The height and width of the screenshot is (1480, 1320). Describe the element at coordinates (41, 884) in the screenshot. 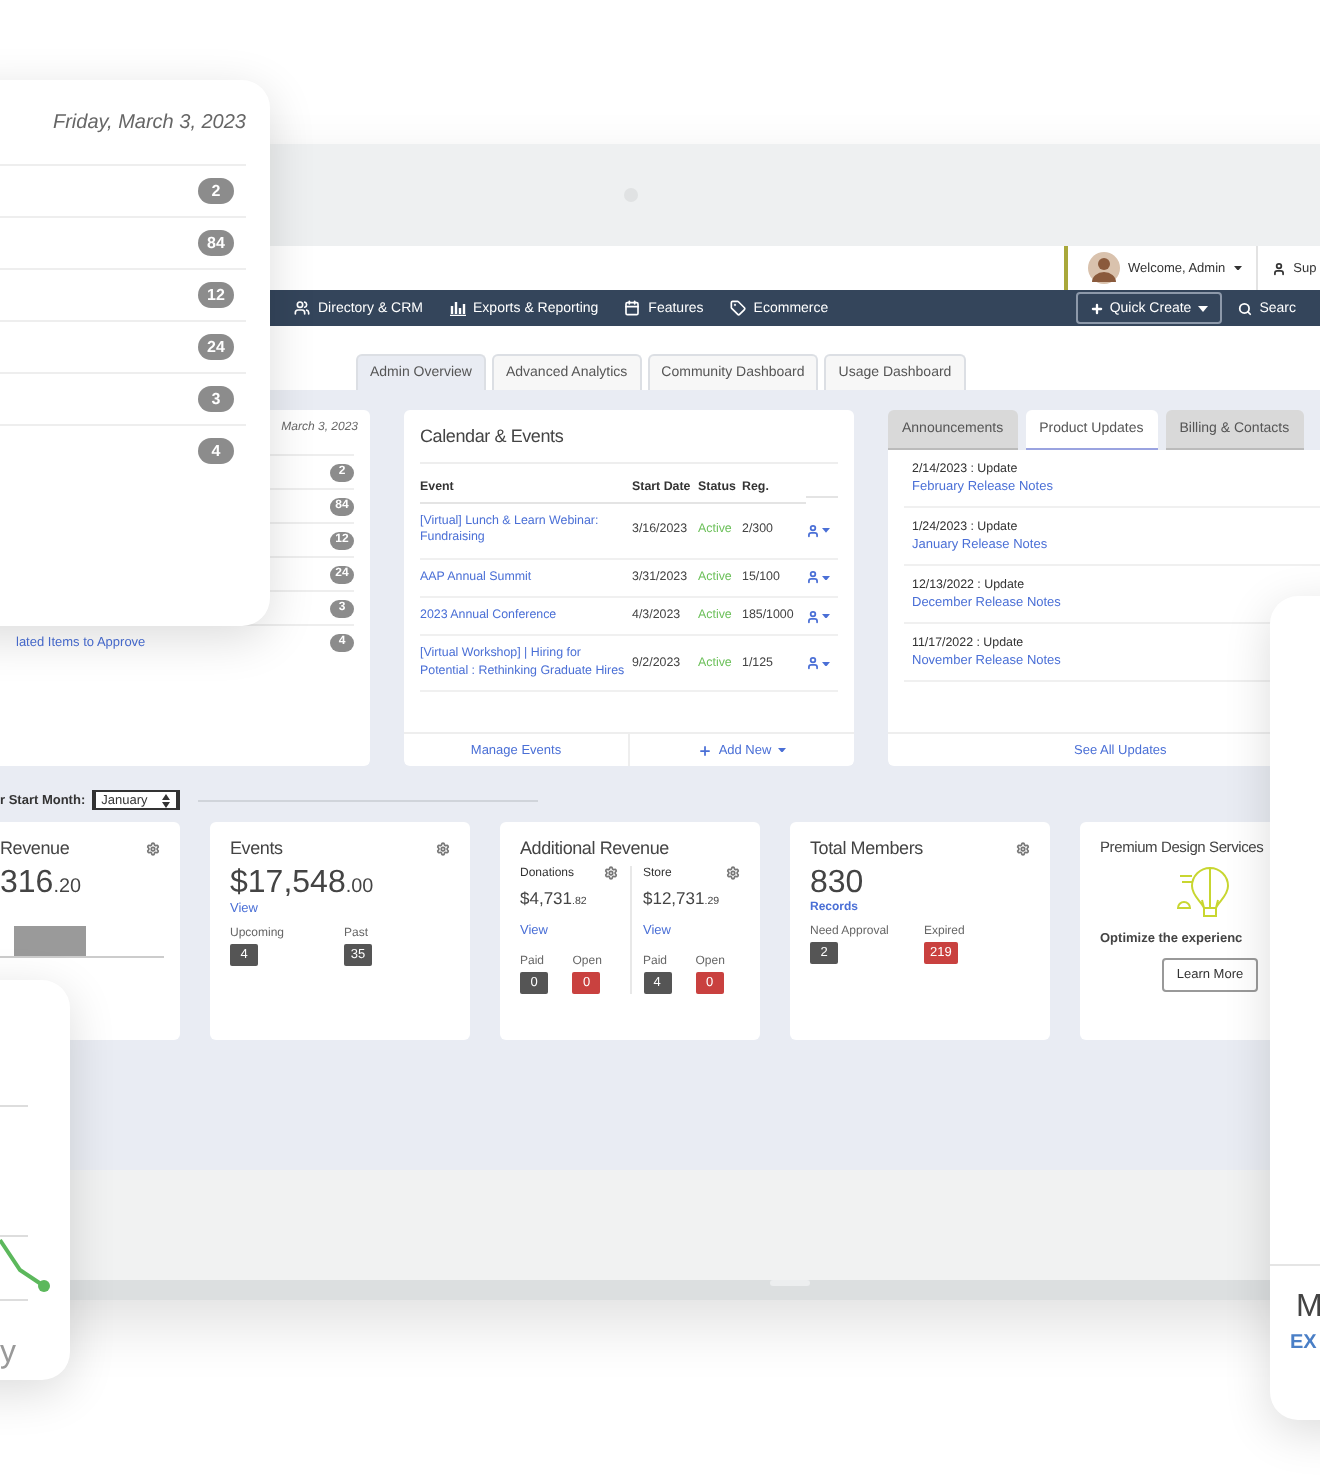

I see `amount-value: 316.20` at that location.